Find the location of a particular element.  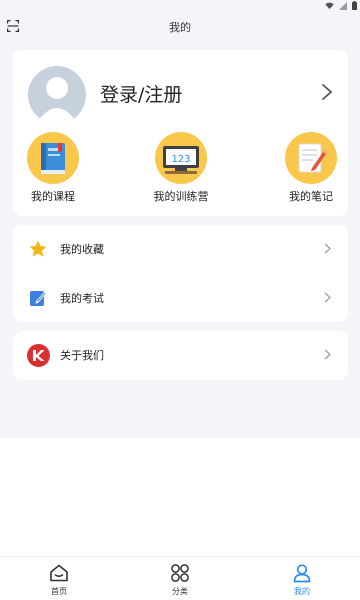

quick-link-label: 我的课程 is located at coordinates (53, 196).